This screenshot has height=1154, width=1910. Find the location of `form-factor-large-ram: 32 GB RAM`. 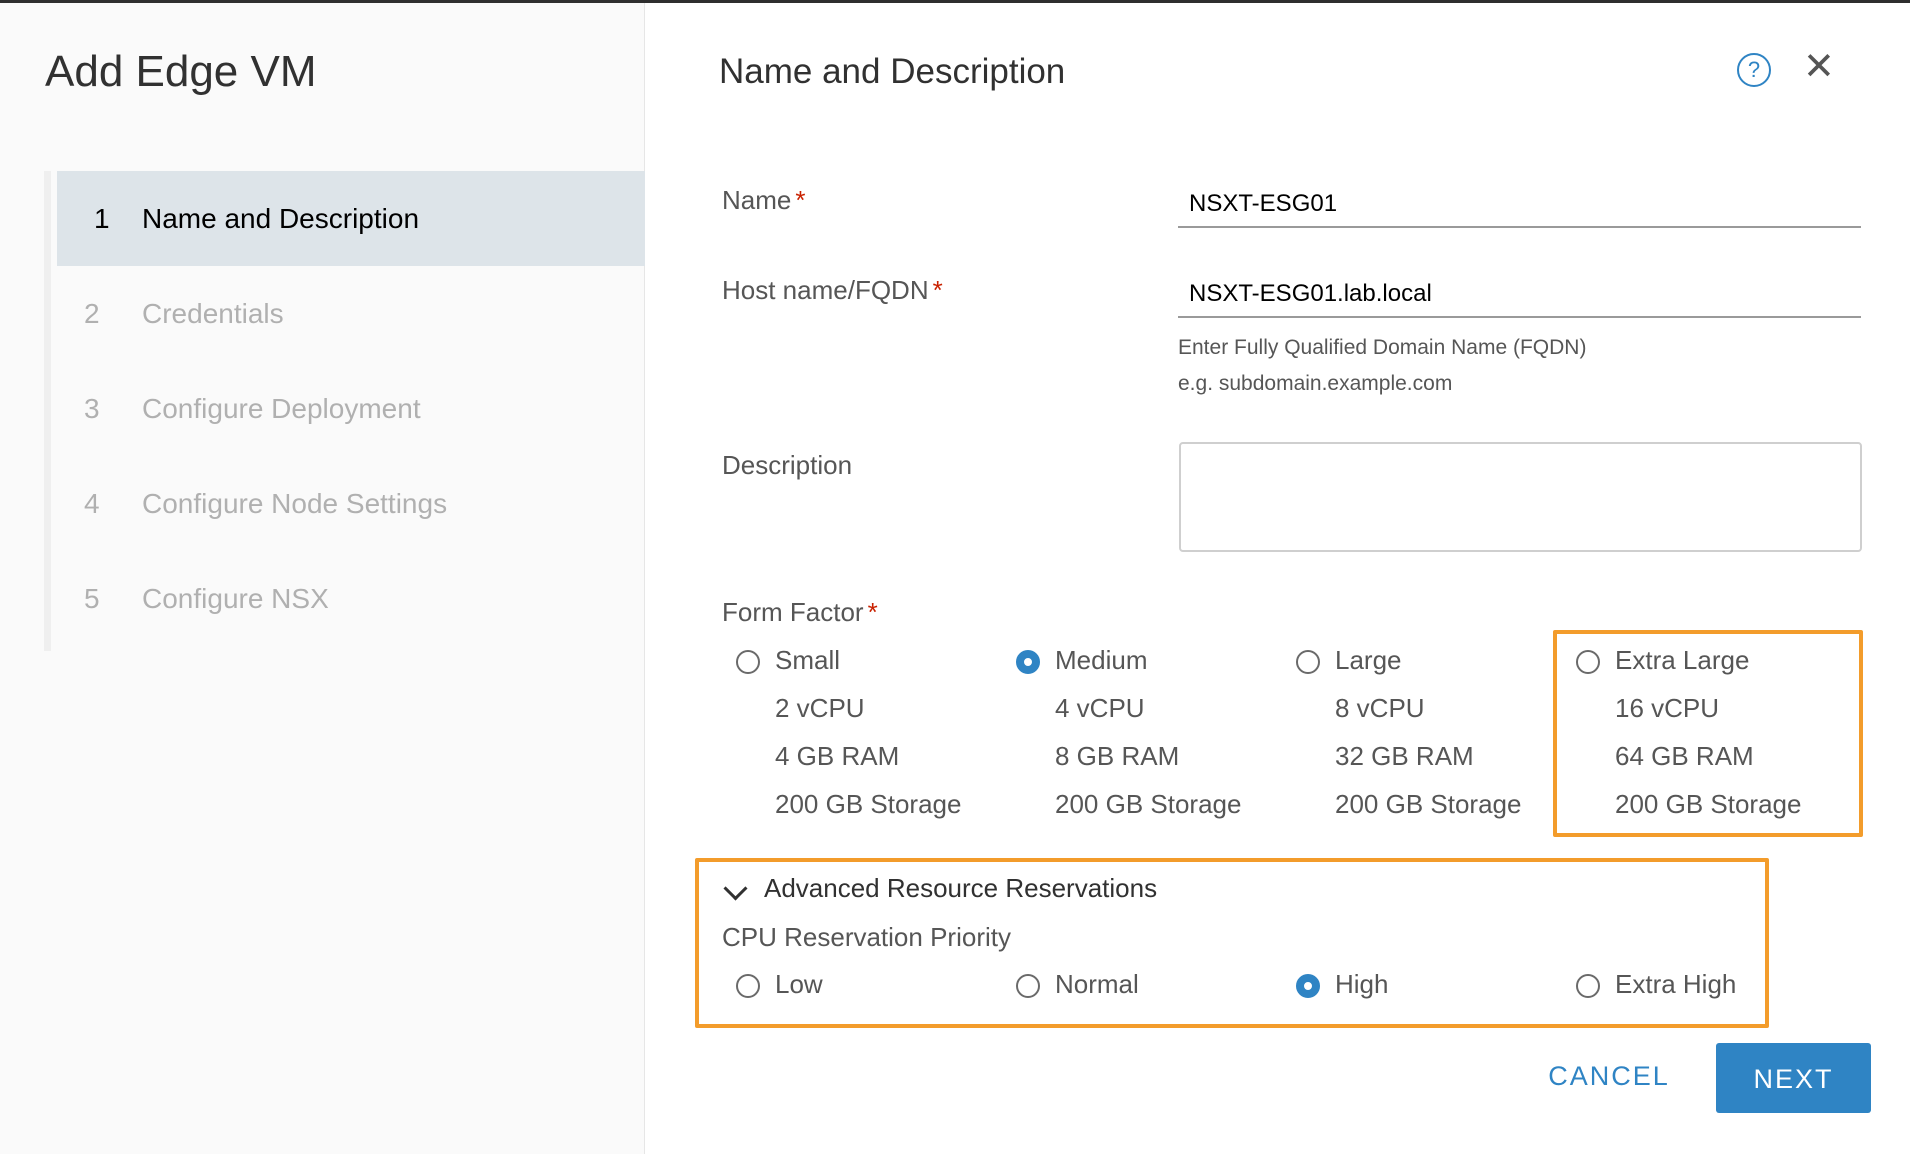

form-factor-large-ram: 32 GB RAM is located at coordinates (1404, 756).